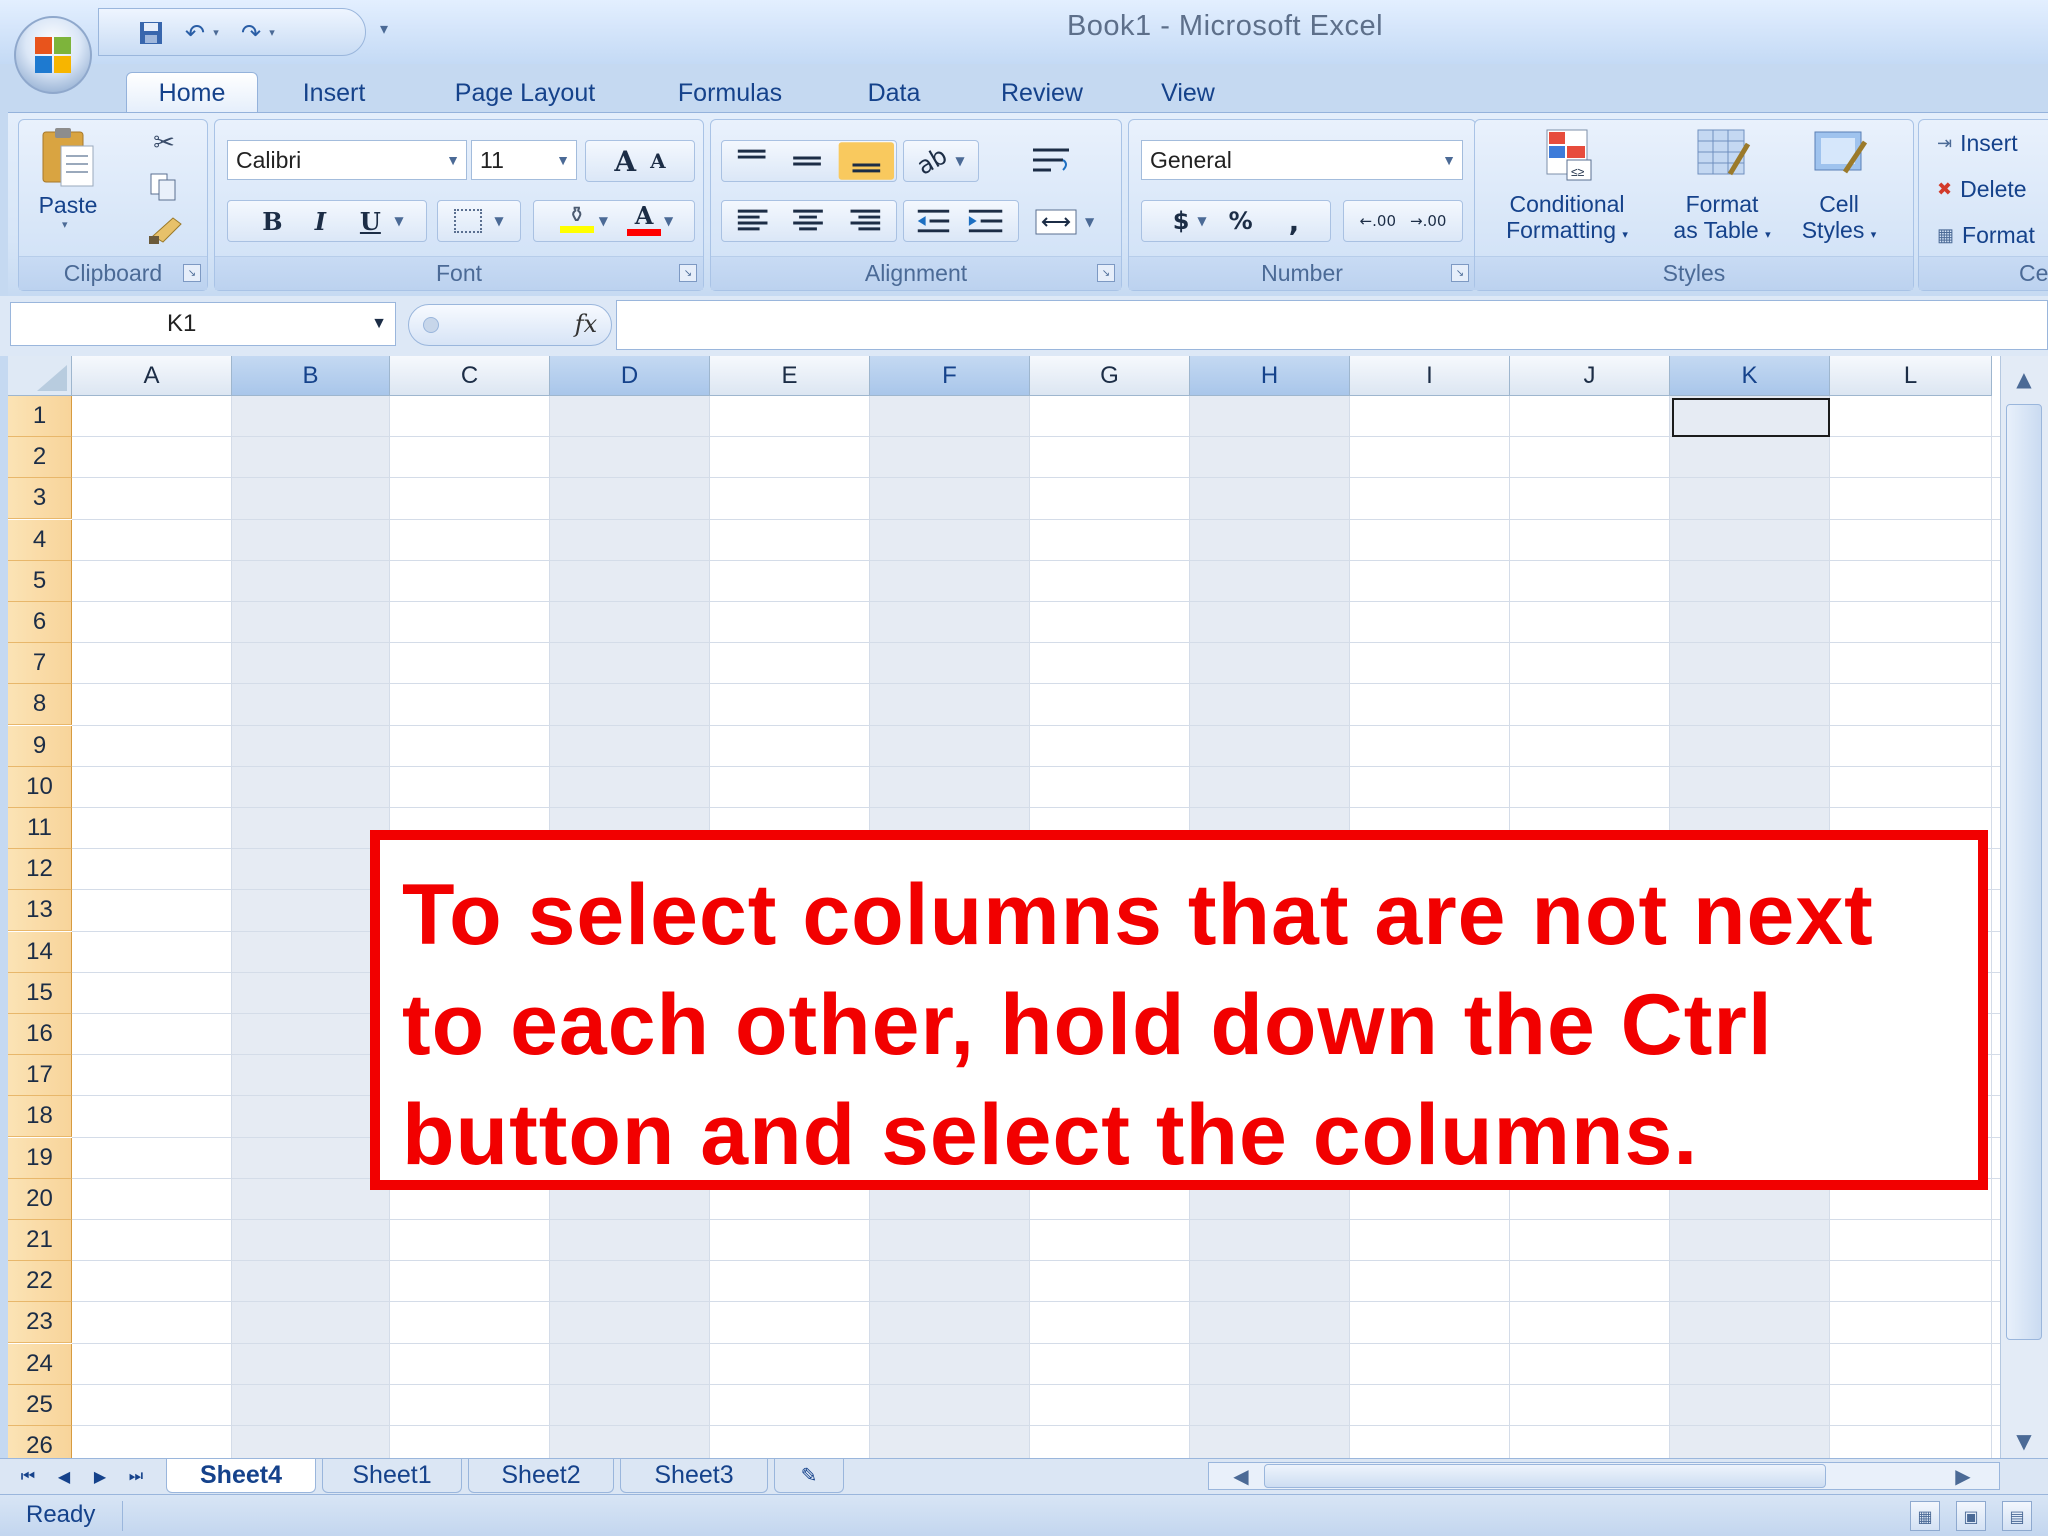  What do you see at coordinates (894, 93) in the screenshot?
I see `tab-data: Data` at bounding box center [894, 93].